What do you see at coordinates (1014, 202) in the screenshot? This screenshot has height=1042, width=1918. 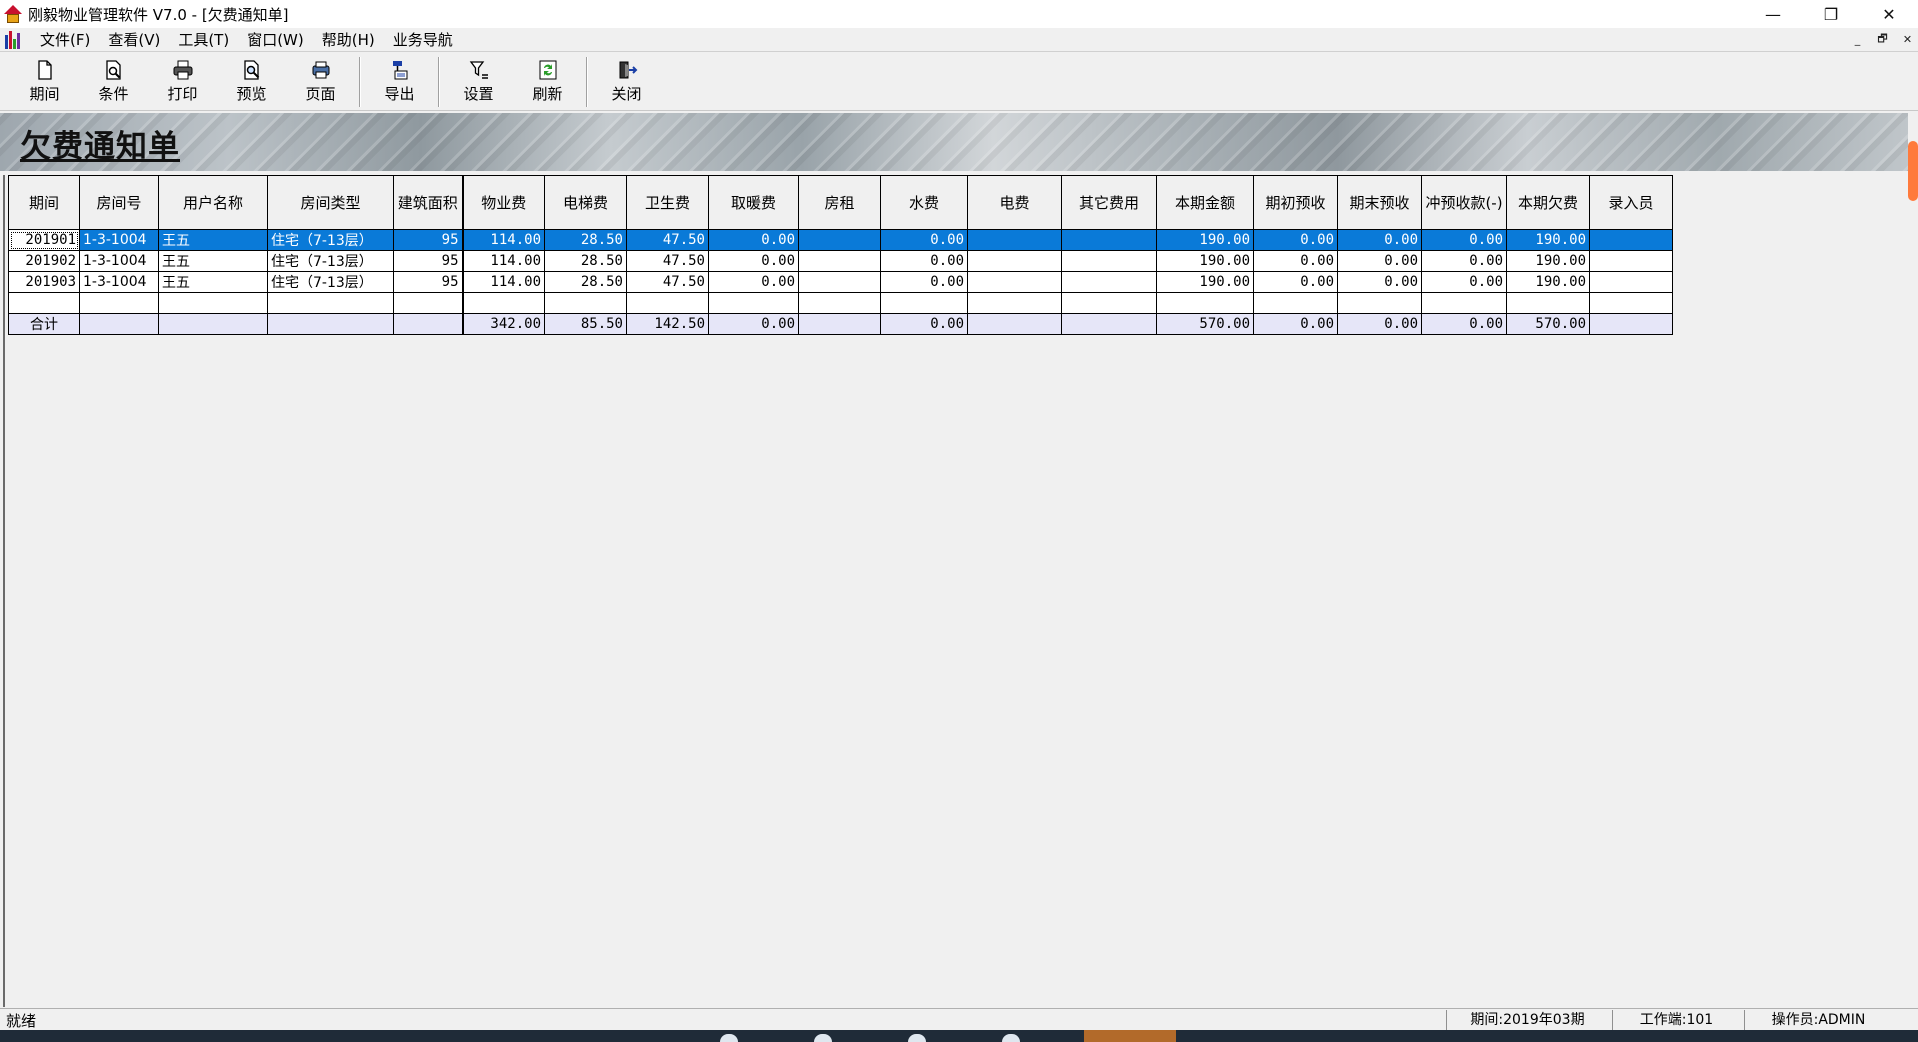 I see `column-header: 电费` at bounding box center [1014, 202].